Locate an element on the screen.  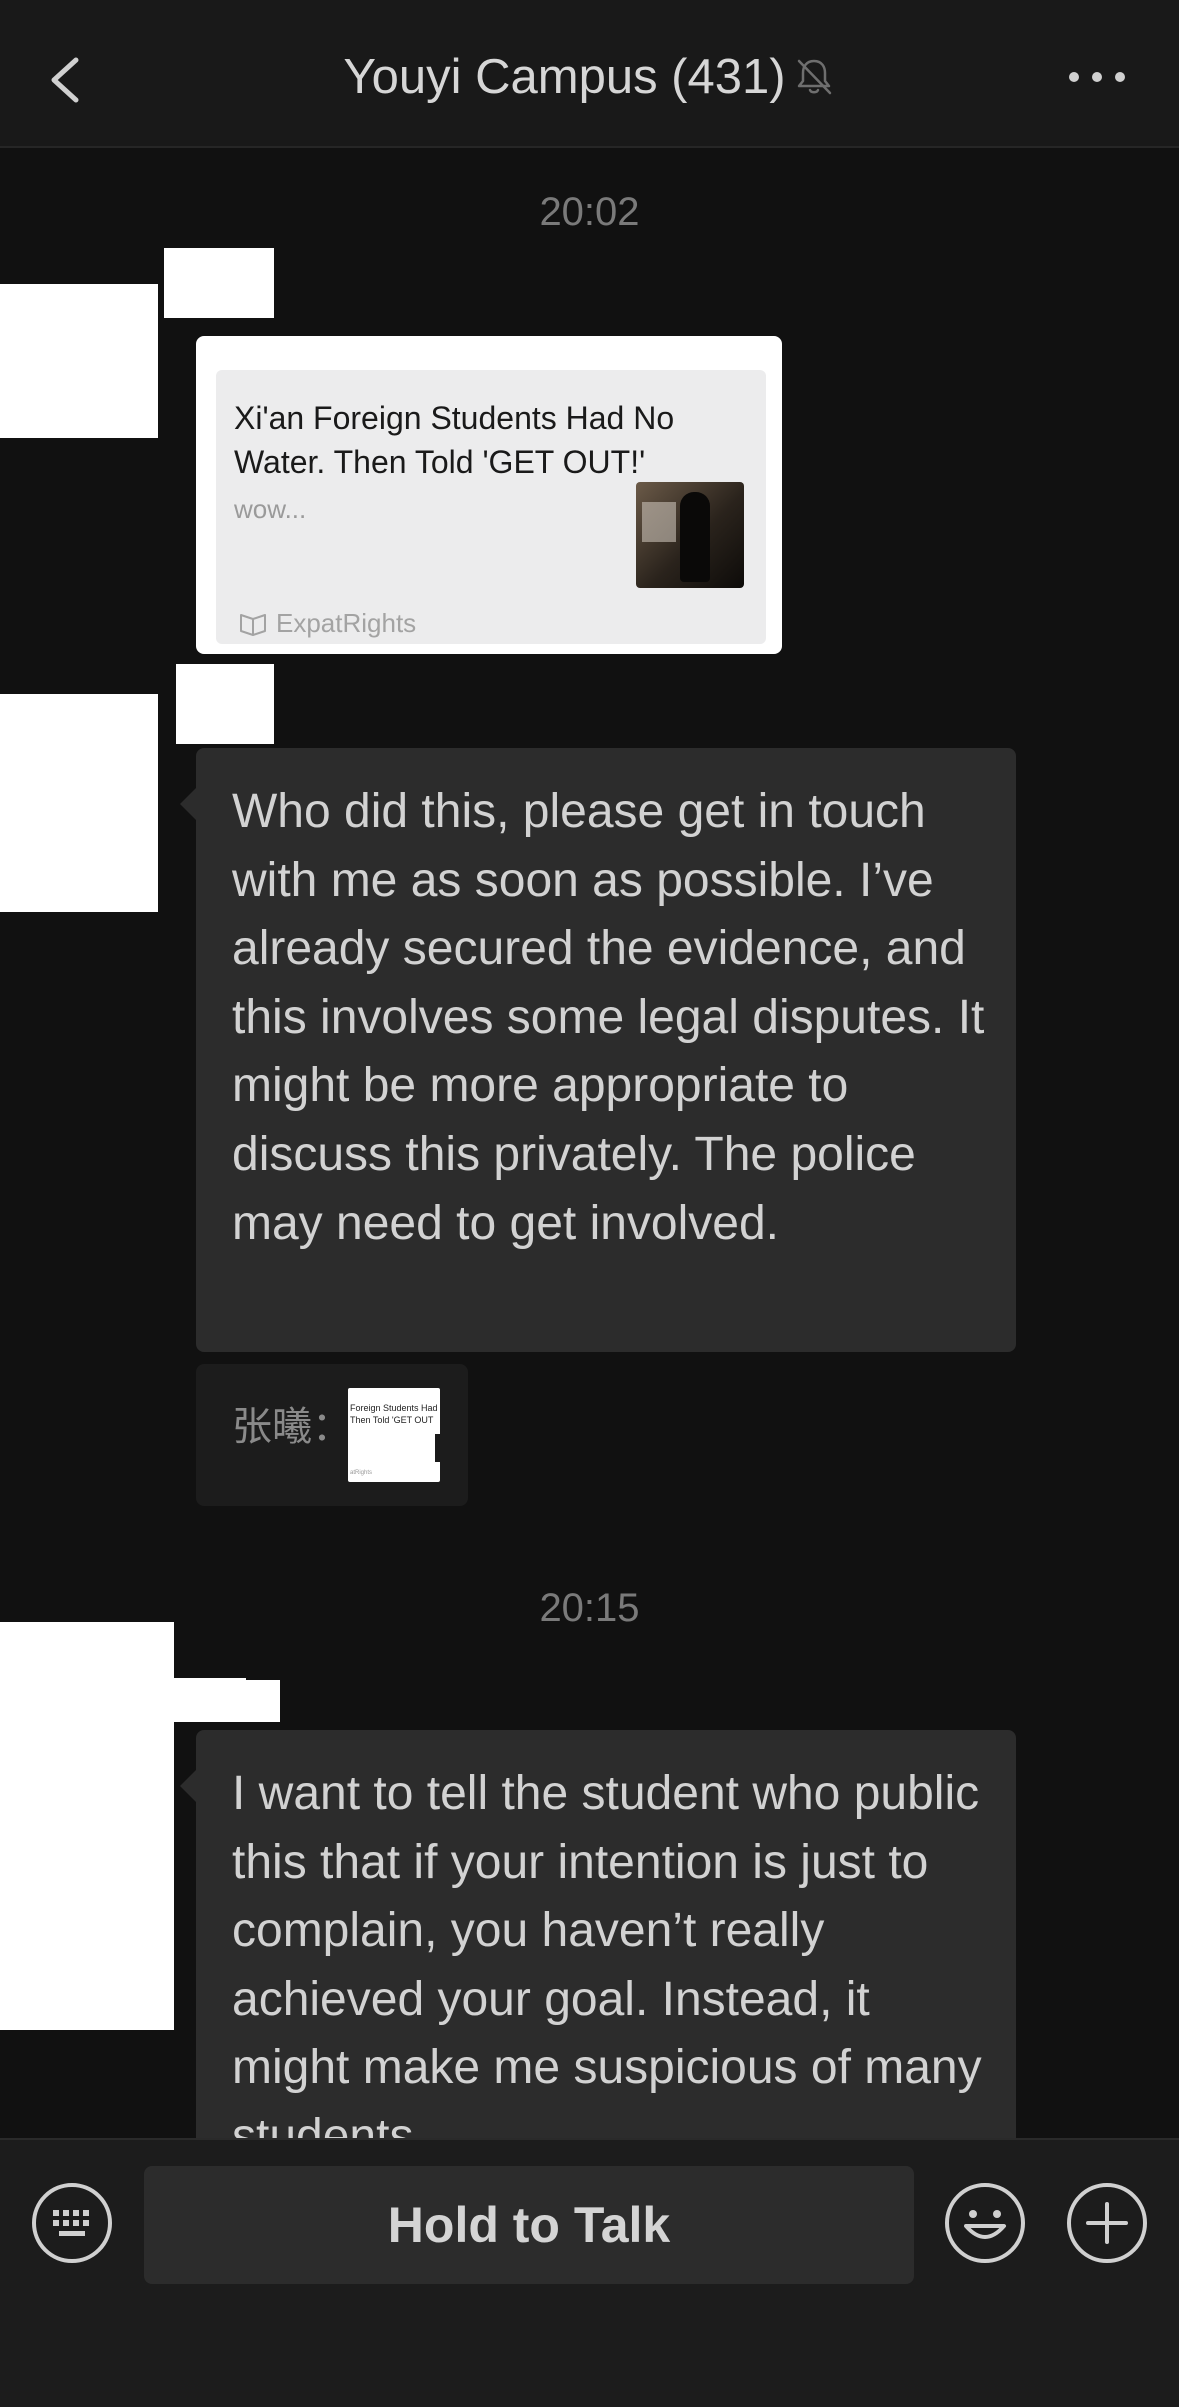
link-card-source: ExpatRights is located at coordinates (327, 623).